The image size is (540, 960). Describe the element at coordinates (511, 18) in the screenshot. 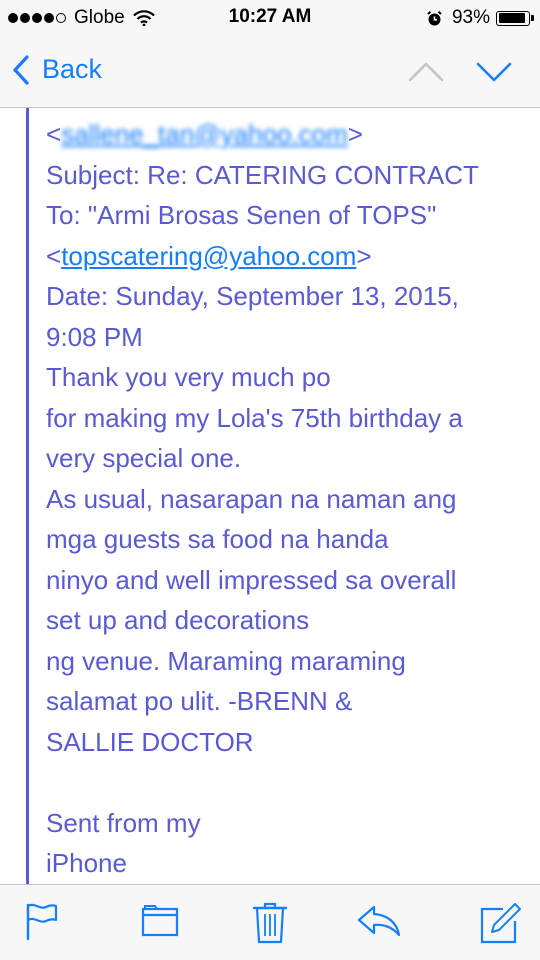

I see `battery-fill` at that location.